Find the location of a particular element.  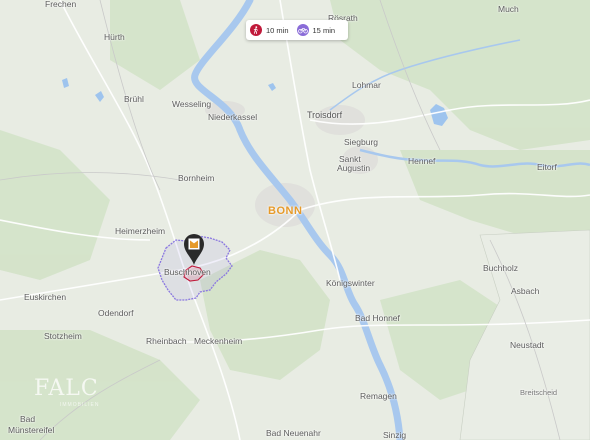

place-label-buchholz: Buchholz is located at coordinates (500, 268).